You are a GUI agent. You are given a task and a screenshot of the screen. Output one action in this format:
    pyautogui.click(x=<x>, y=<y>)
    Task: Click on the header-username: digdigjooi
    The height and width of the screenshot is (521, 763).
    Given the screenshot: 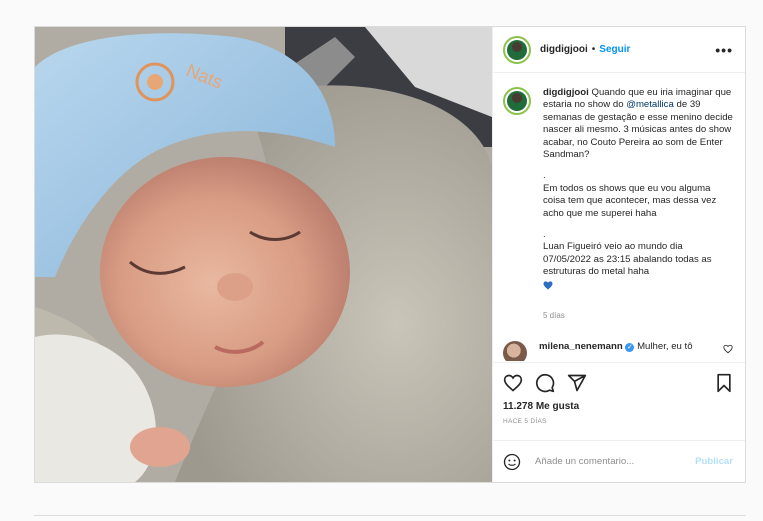 What is the action you would take?
    pyautogui.click(x=564, y=49)
    